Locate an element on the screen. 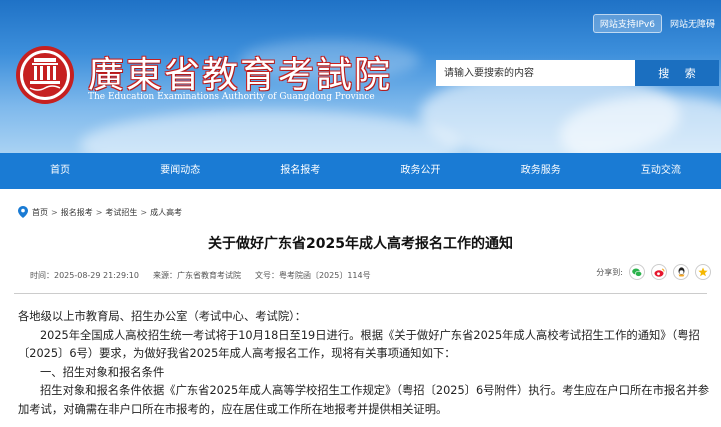 This screenshot has height=427, width=721. qzone-icon is located at coordinates (703, 272).